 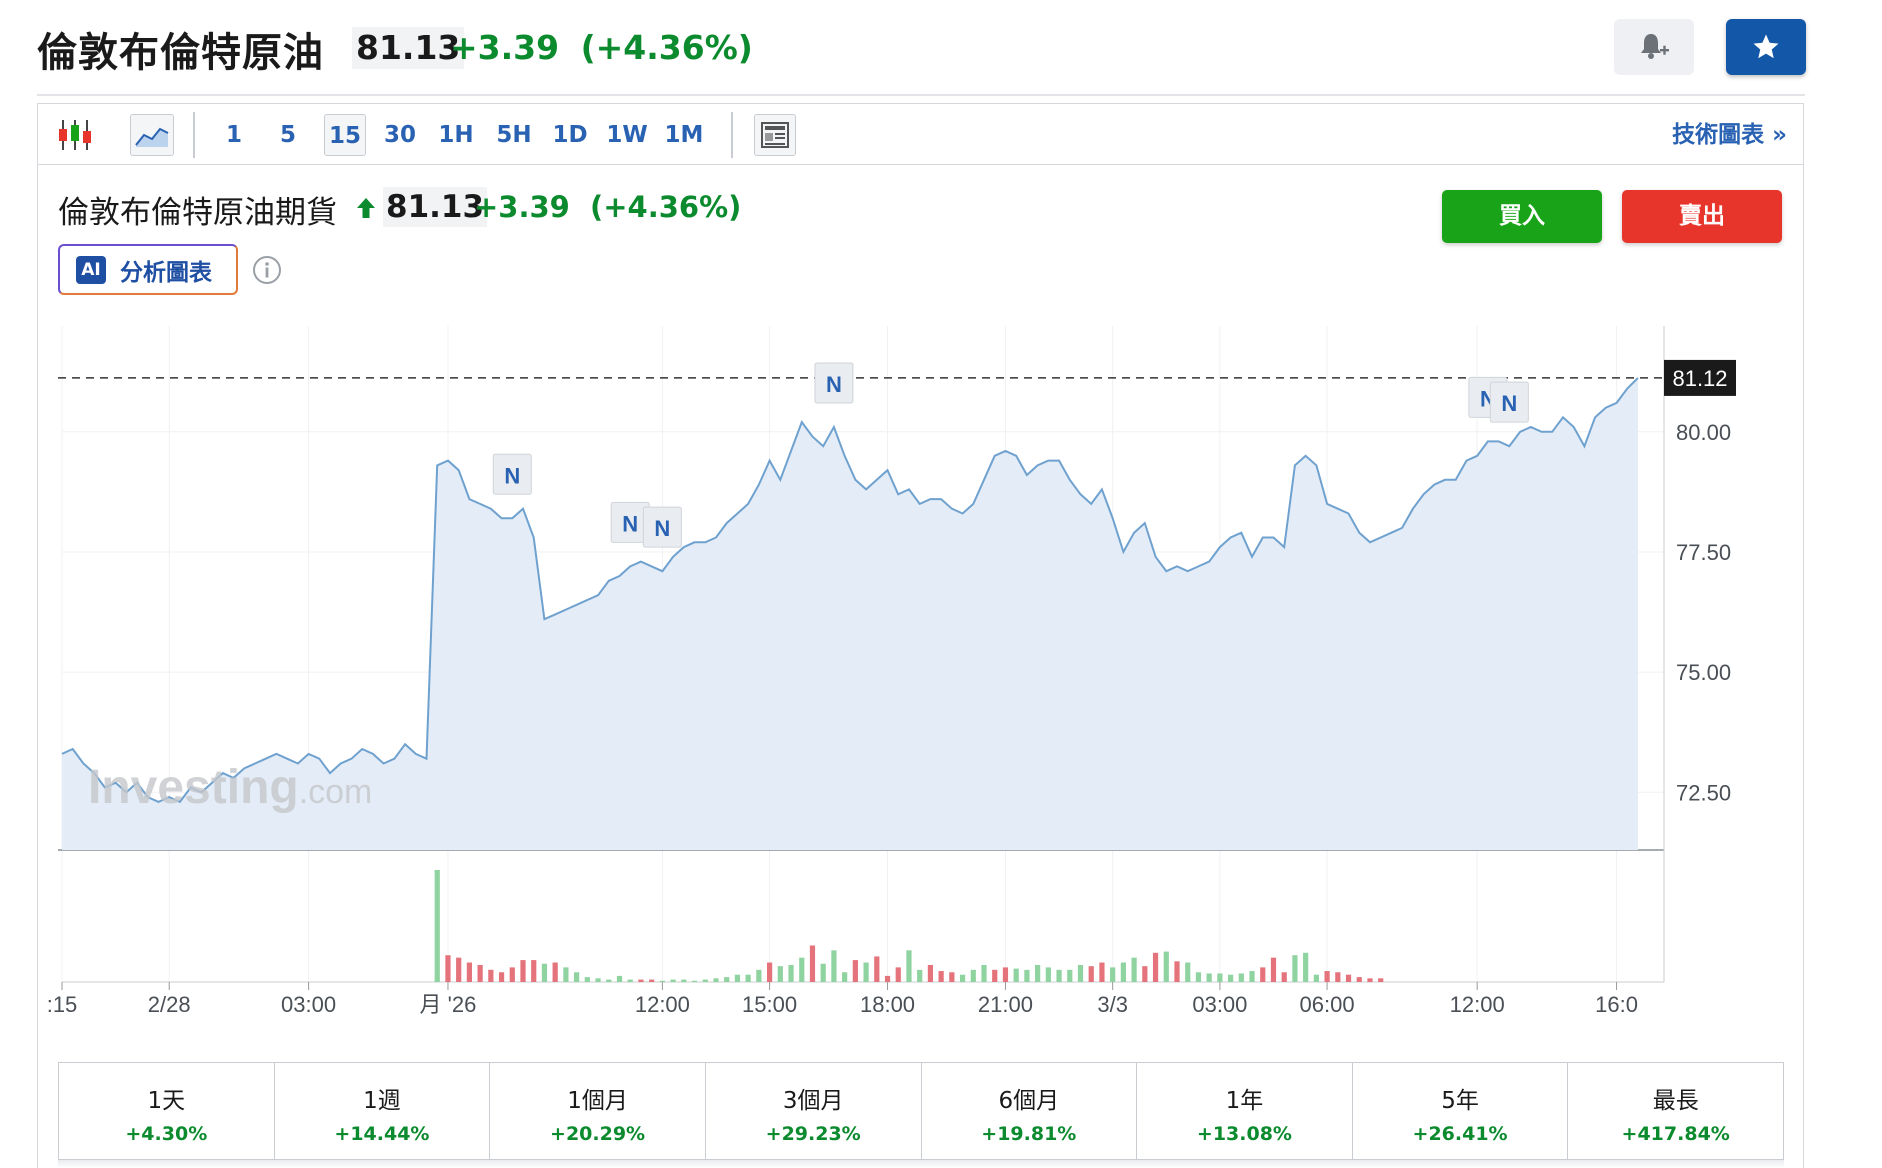 What do you see at coordinates (597, 1101) in the screenshot?
I see `perf-label: 1個月` at bounding box center [597, 1101].